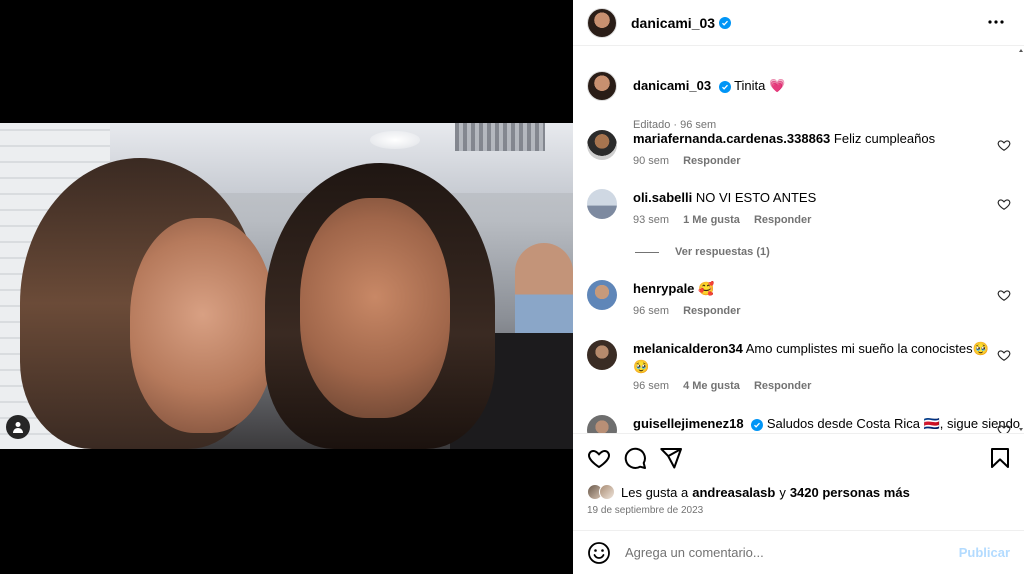  Describe the element at coordinates (711, 386) in the screenshot. I see `comment-likes: 4 Me gusta` at that location.